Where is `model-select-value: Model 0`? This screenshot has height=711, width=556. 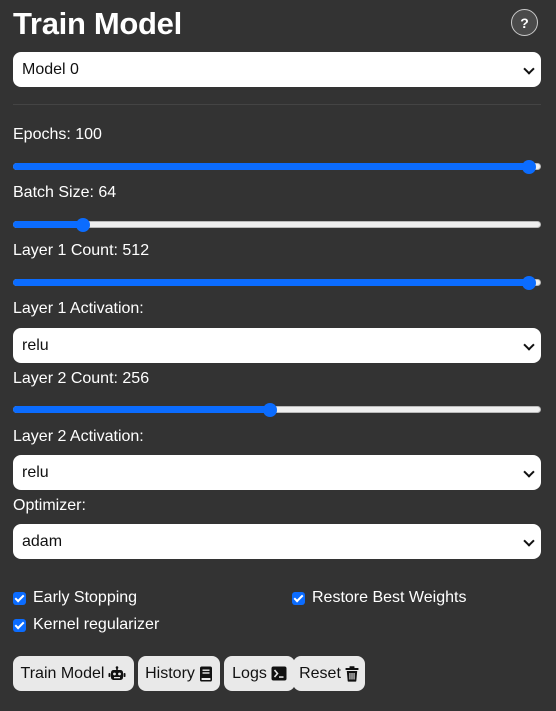 model-select-value: Model 0 is located at coordinates (50, 69).